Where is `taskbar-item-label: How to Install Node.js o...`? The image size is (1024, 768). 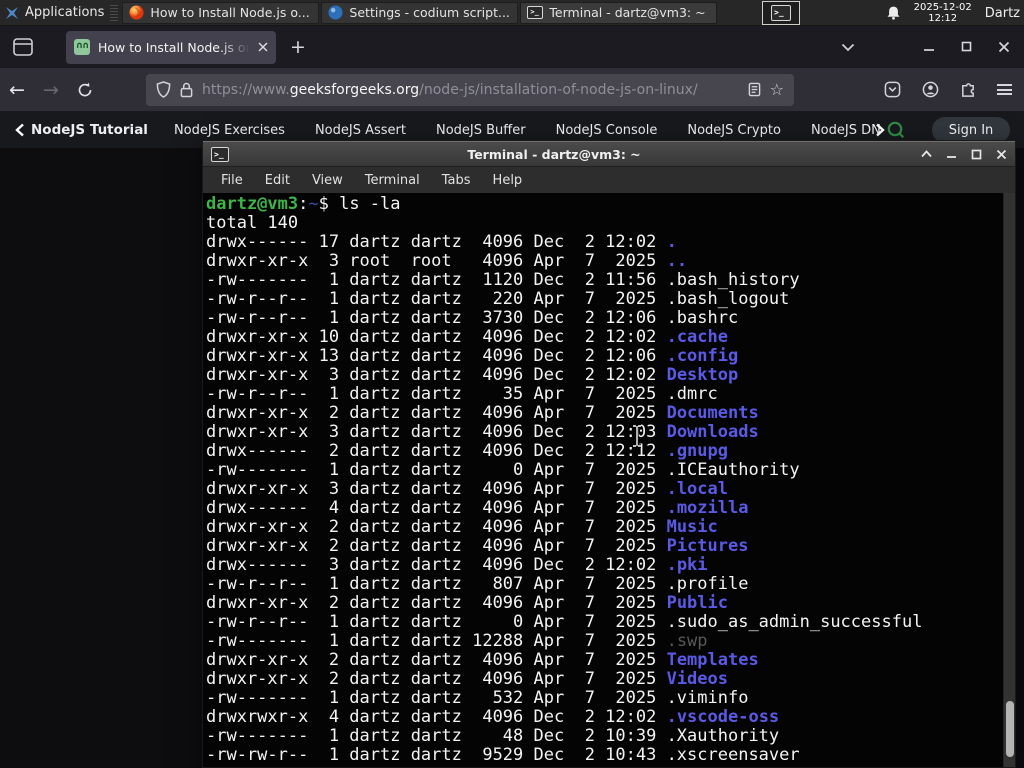
taskbar-item-label: How to Install Node.js o... is located at coordinates (230, 12).